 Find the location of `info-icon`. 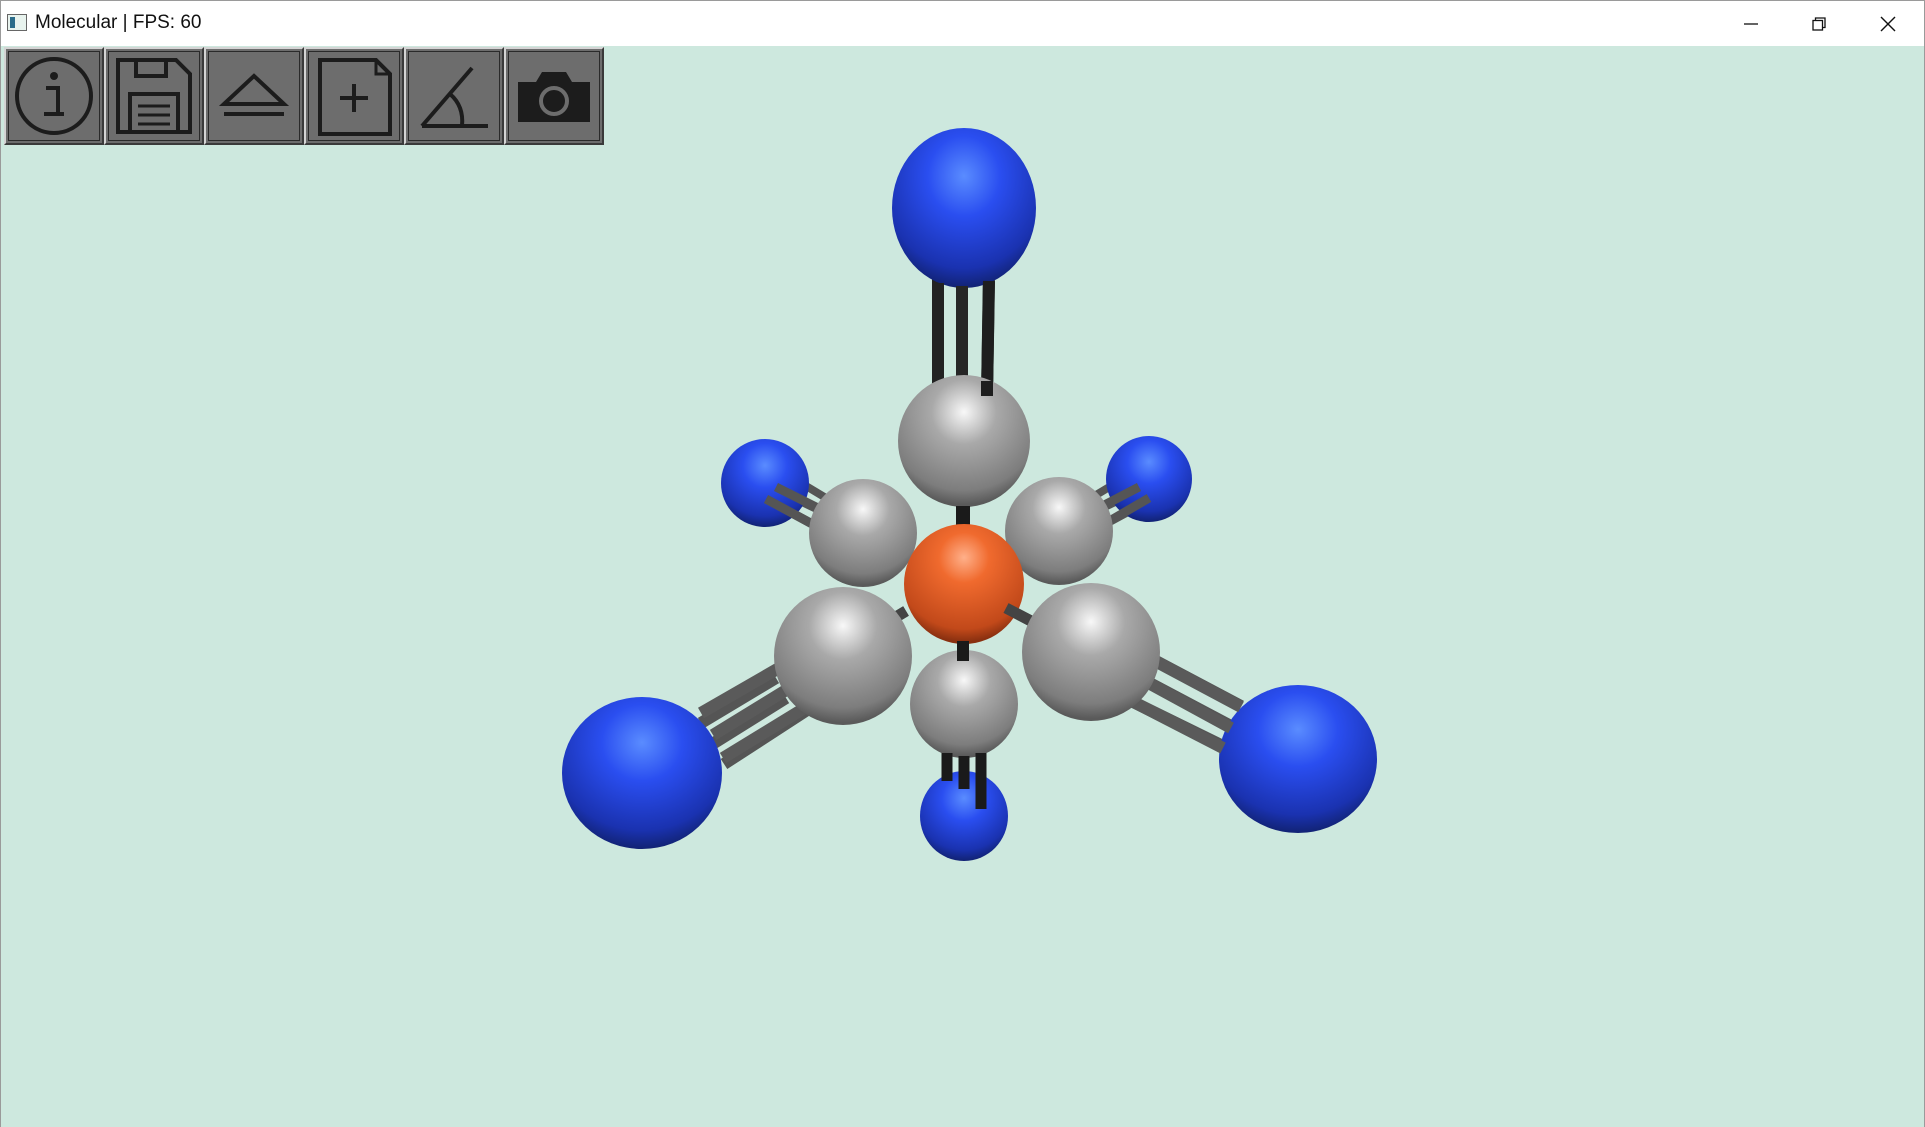

info-icon is located at coordinates (54, 96).